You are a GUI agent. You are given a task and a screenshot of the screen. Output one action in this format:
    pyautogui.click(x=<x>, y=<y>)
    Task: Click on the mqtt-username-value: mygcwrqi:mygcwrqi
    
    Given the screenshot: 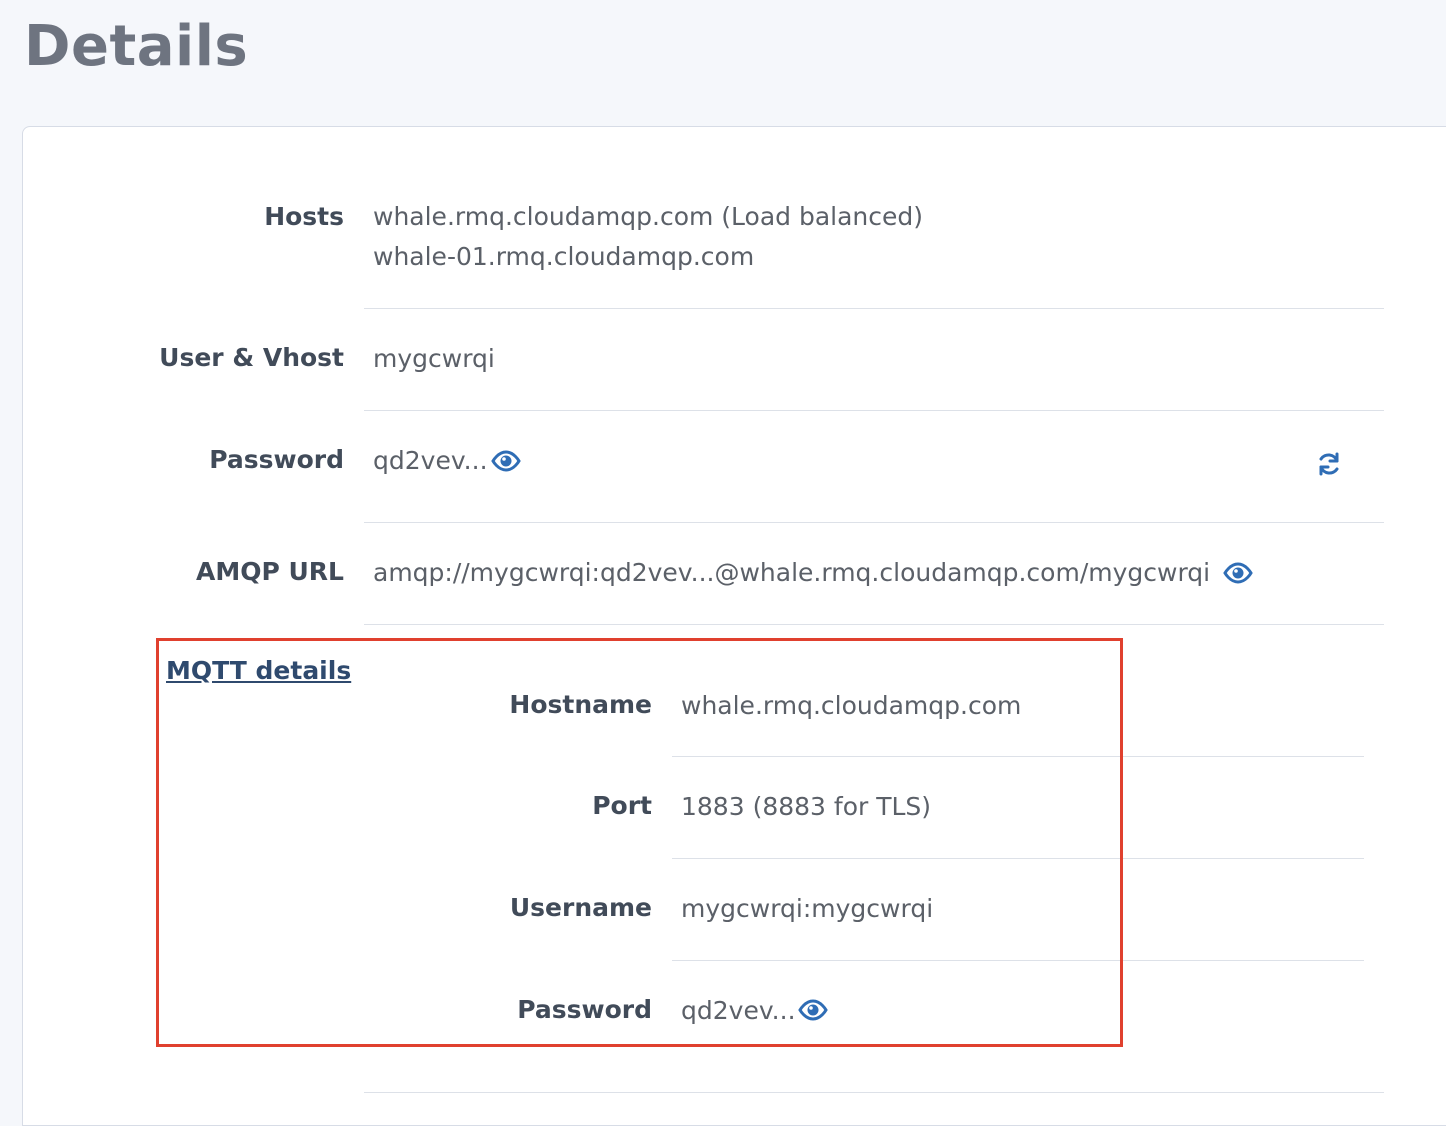 What is the action you would take?
    pyautogui.click(x=807, y=908)
    